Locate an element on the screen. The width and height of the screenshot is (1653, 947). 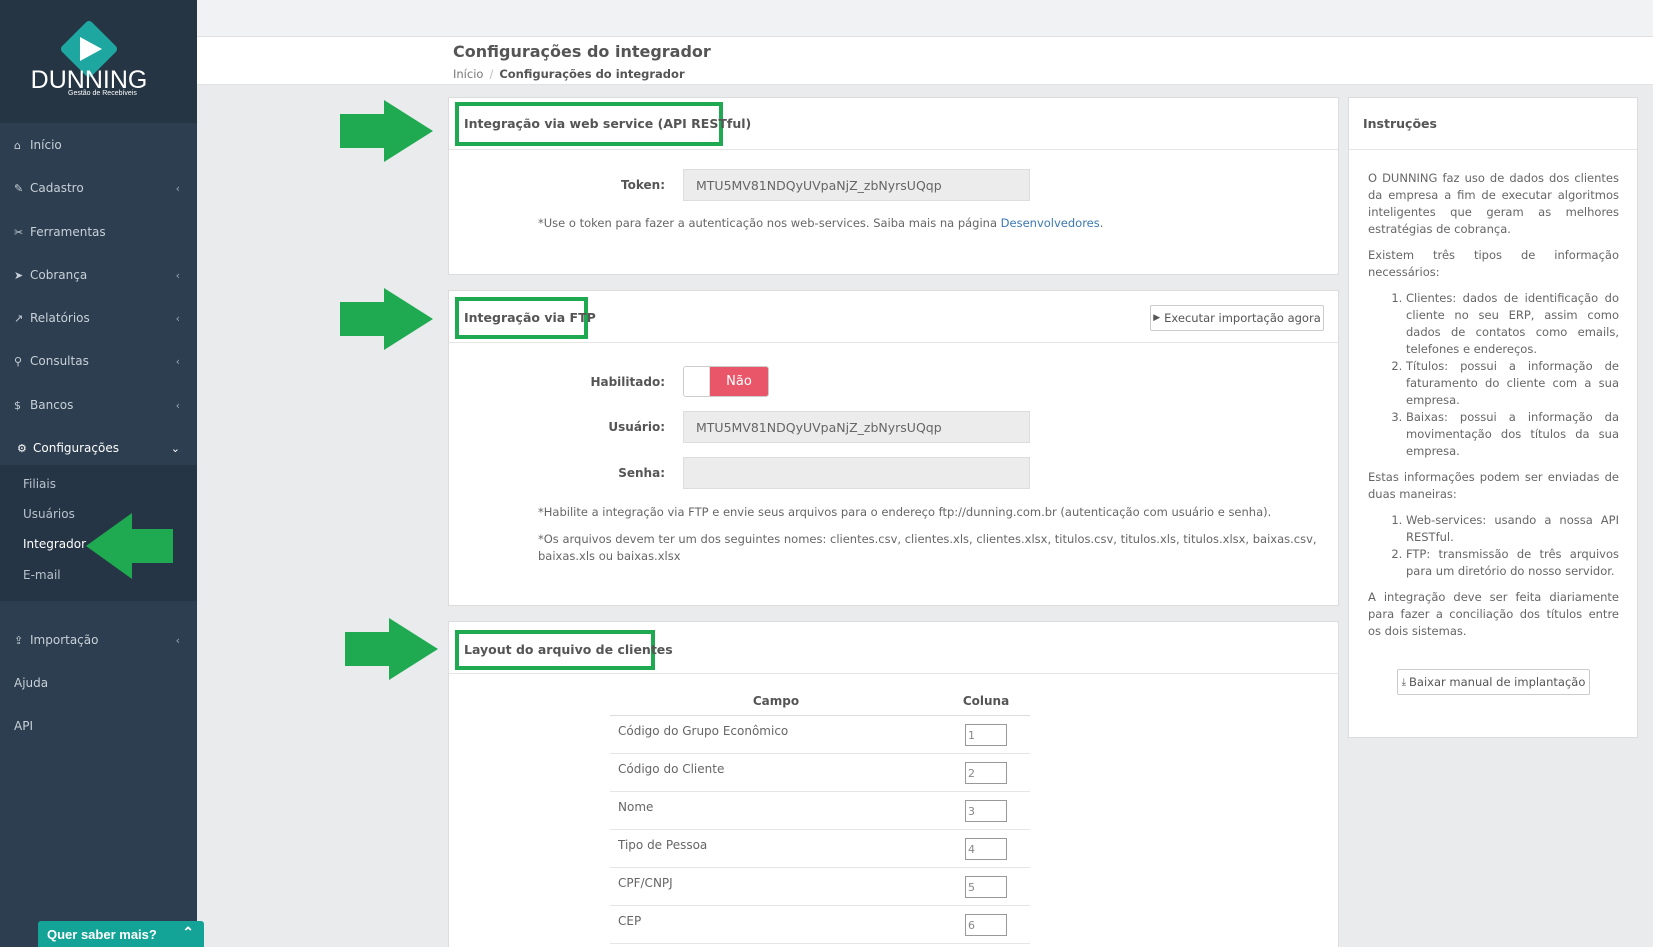
column-number-input: 4 is located at coordinates (986, 848).